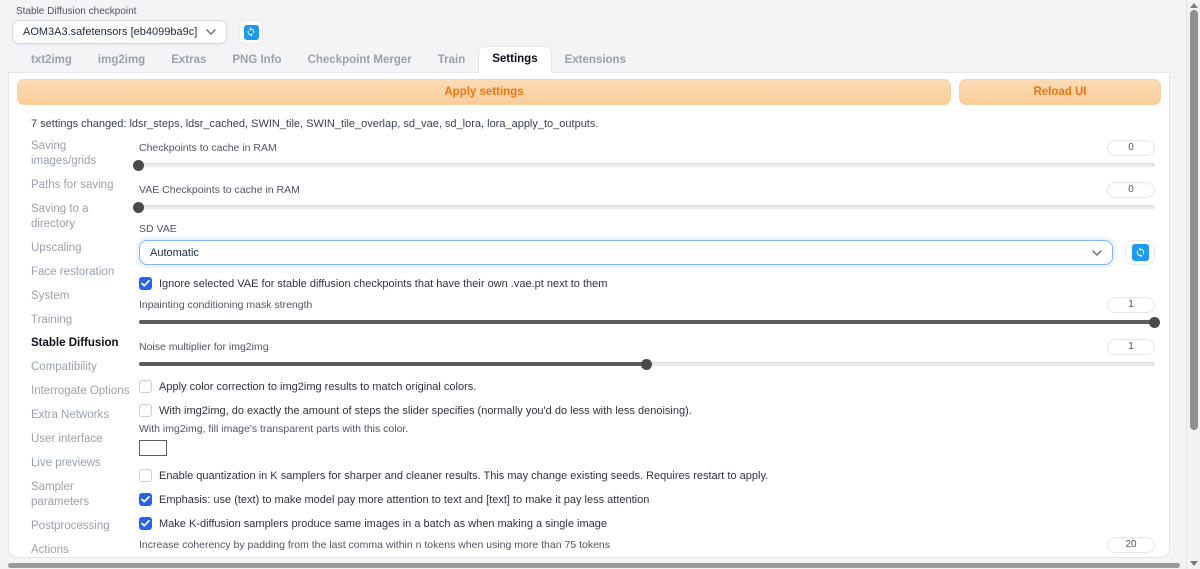 This screenshot has height=569, width=1200. I want to click on sidebar-item-postprocessing: Postprocessing, so click(81, 526).